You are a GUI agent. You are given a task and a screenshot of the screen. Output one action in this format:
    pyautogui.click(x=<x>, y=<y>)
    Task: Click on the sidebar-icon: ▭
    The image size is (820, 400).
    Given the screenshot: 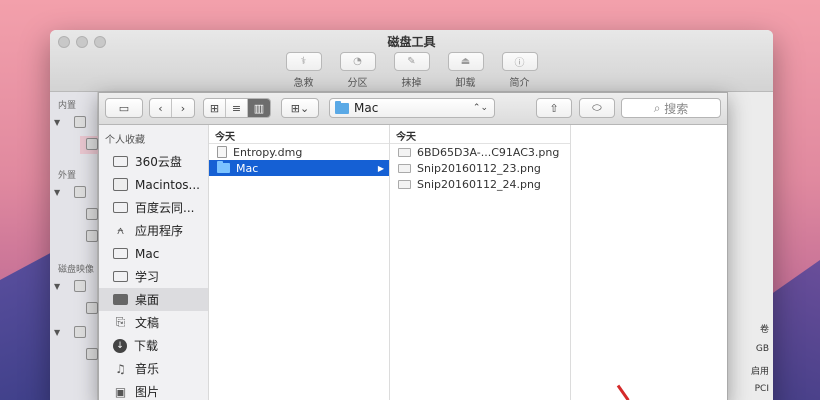 What is the action you would take?
    pyautogui.click(x=124, y=108)
    